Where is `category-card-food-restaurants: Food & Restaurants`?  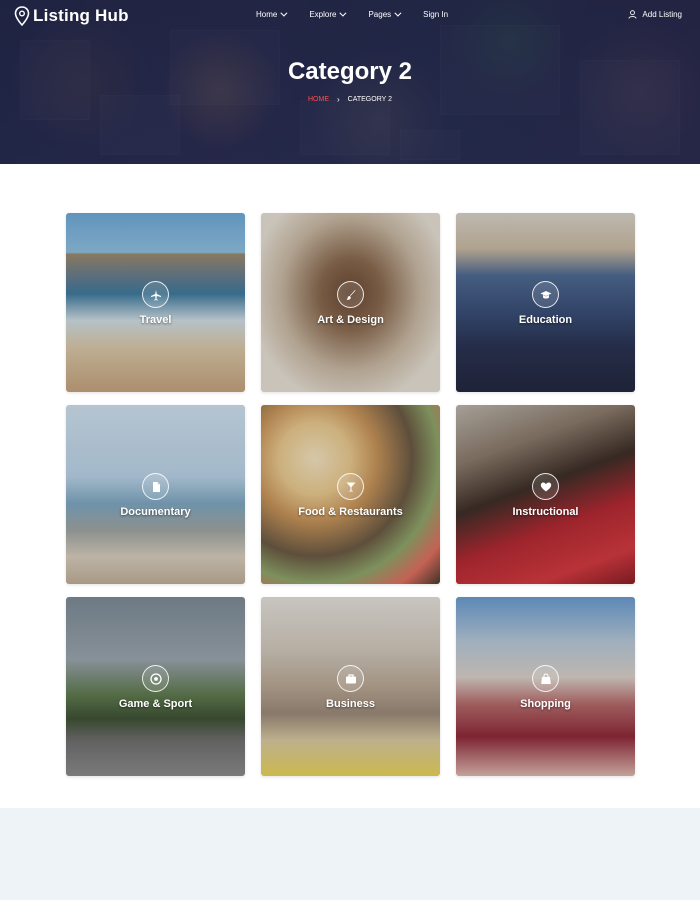
category-card-food-restaurants: Food & Restaurants is located at coordinates (350, 494).